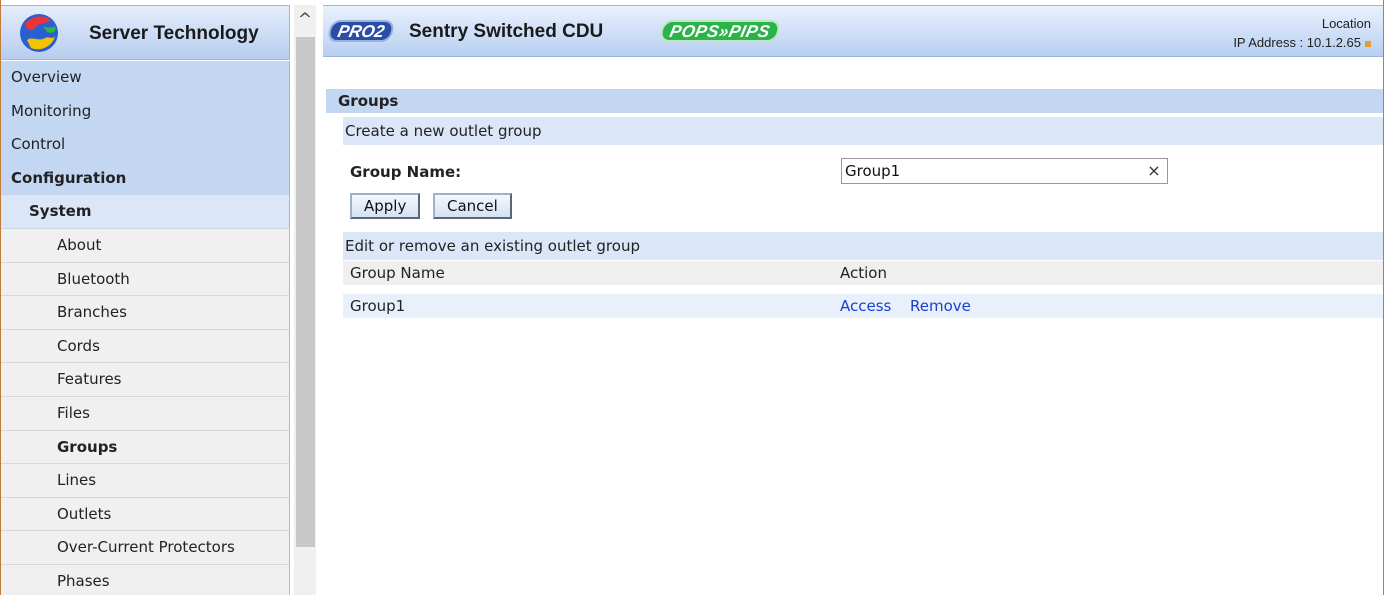 This screenshot has width=1384, height=595. Describe the element at coordinates (385, 206) in the screenshot. I see `apply-button: Apply` at that location.